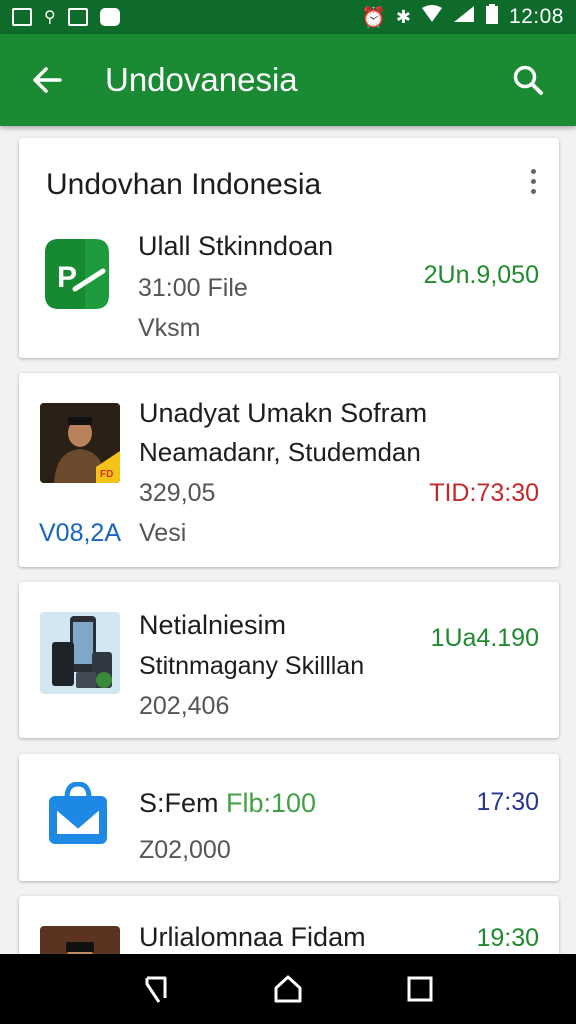 This screenshot has width=576, height=1024. I want to click on page-title: Undovanesia, so click(201, 79).